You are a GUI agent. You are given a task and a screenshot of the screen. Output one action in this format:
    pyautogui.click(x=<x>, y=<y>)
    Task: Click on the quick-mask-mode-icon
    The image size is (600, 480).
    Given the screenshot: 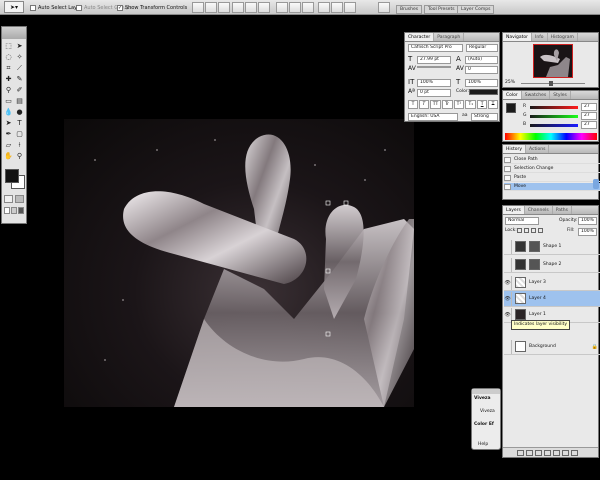 What is the action you would take?
    pyautogui.click(x=19, y=199)
    